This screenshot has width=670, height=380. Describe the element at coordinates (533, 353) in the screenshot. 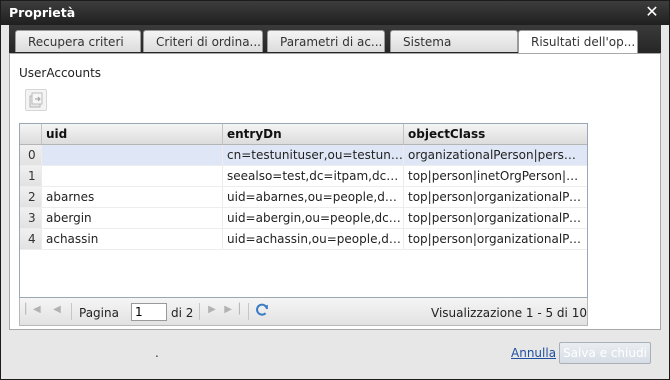

I see `cancel-link: Annulla` at that location.